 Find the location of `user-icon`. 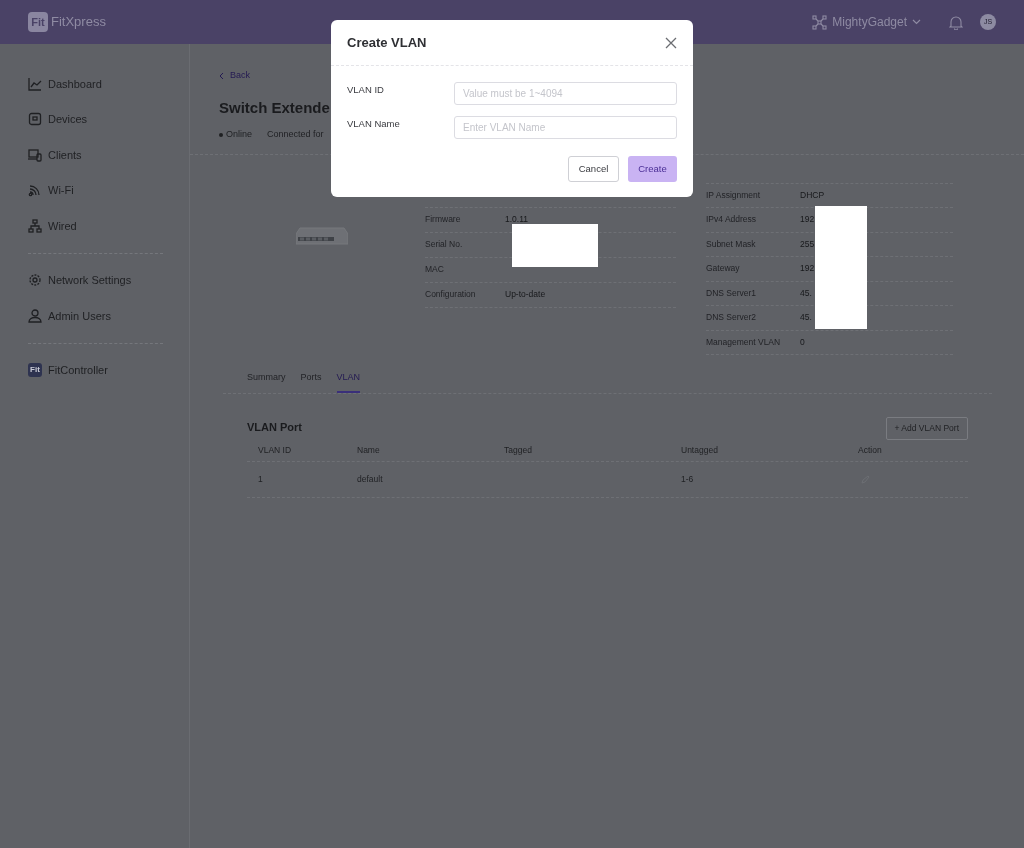

user-icon is located at coordinates (35, 315).